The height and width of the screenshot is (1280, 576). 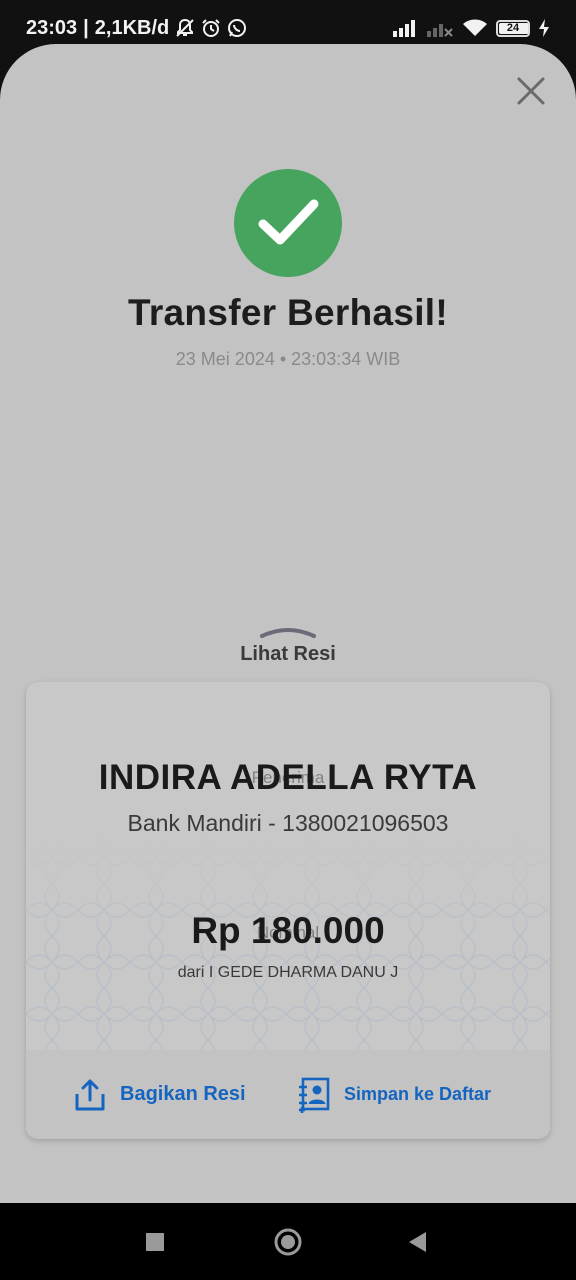 I want to click on circle-icon, so click(x=288, y=1242).